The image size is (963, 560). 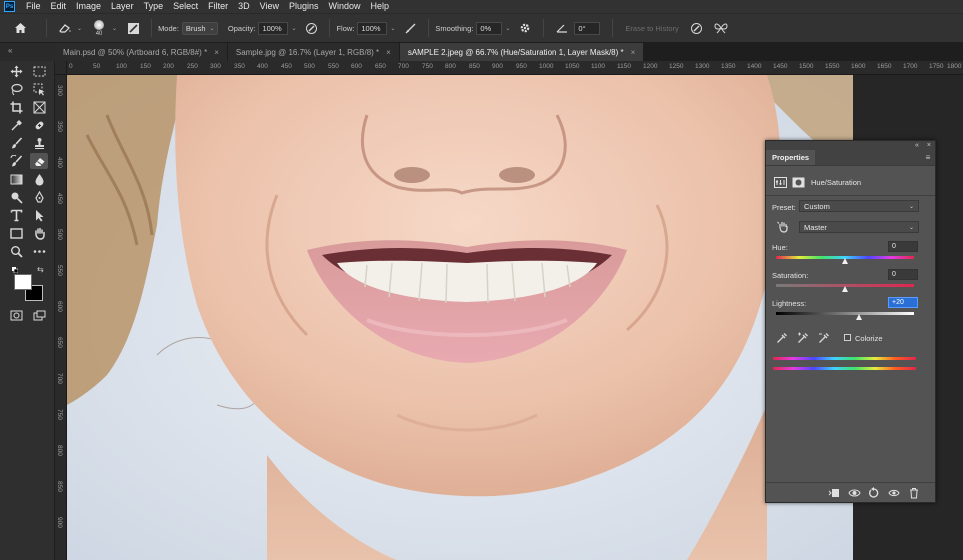 What do you see at coordinates (917, 145) in the screenshot?
I see `collapse-panel-icon: «` at bounding box center [917, 145].